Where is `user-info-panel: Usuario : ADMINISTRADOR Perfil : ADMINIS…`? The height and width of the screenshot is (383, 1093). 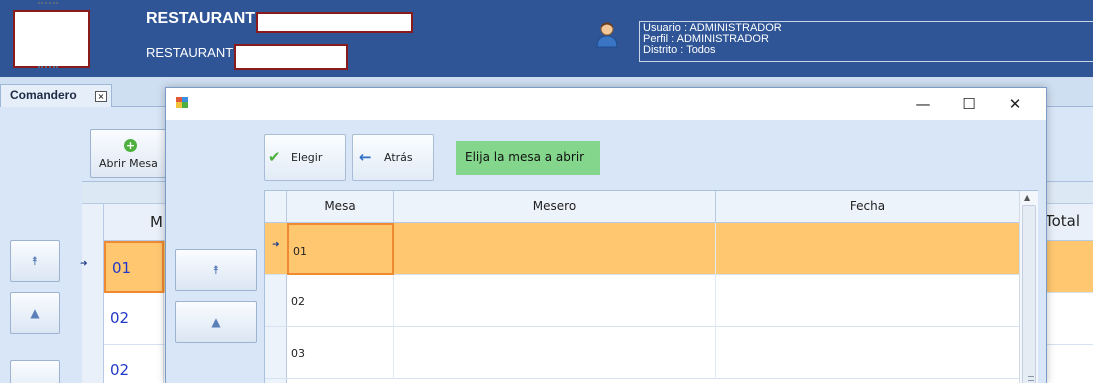
user-info-panel: Usuario : ADMINISTRADOR Perfil : ADMINIS… is located at coordinates (866, 41).